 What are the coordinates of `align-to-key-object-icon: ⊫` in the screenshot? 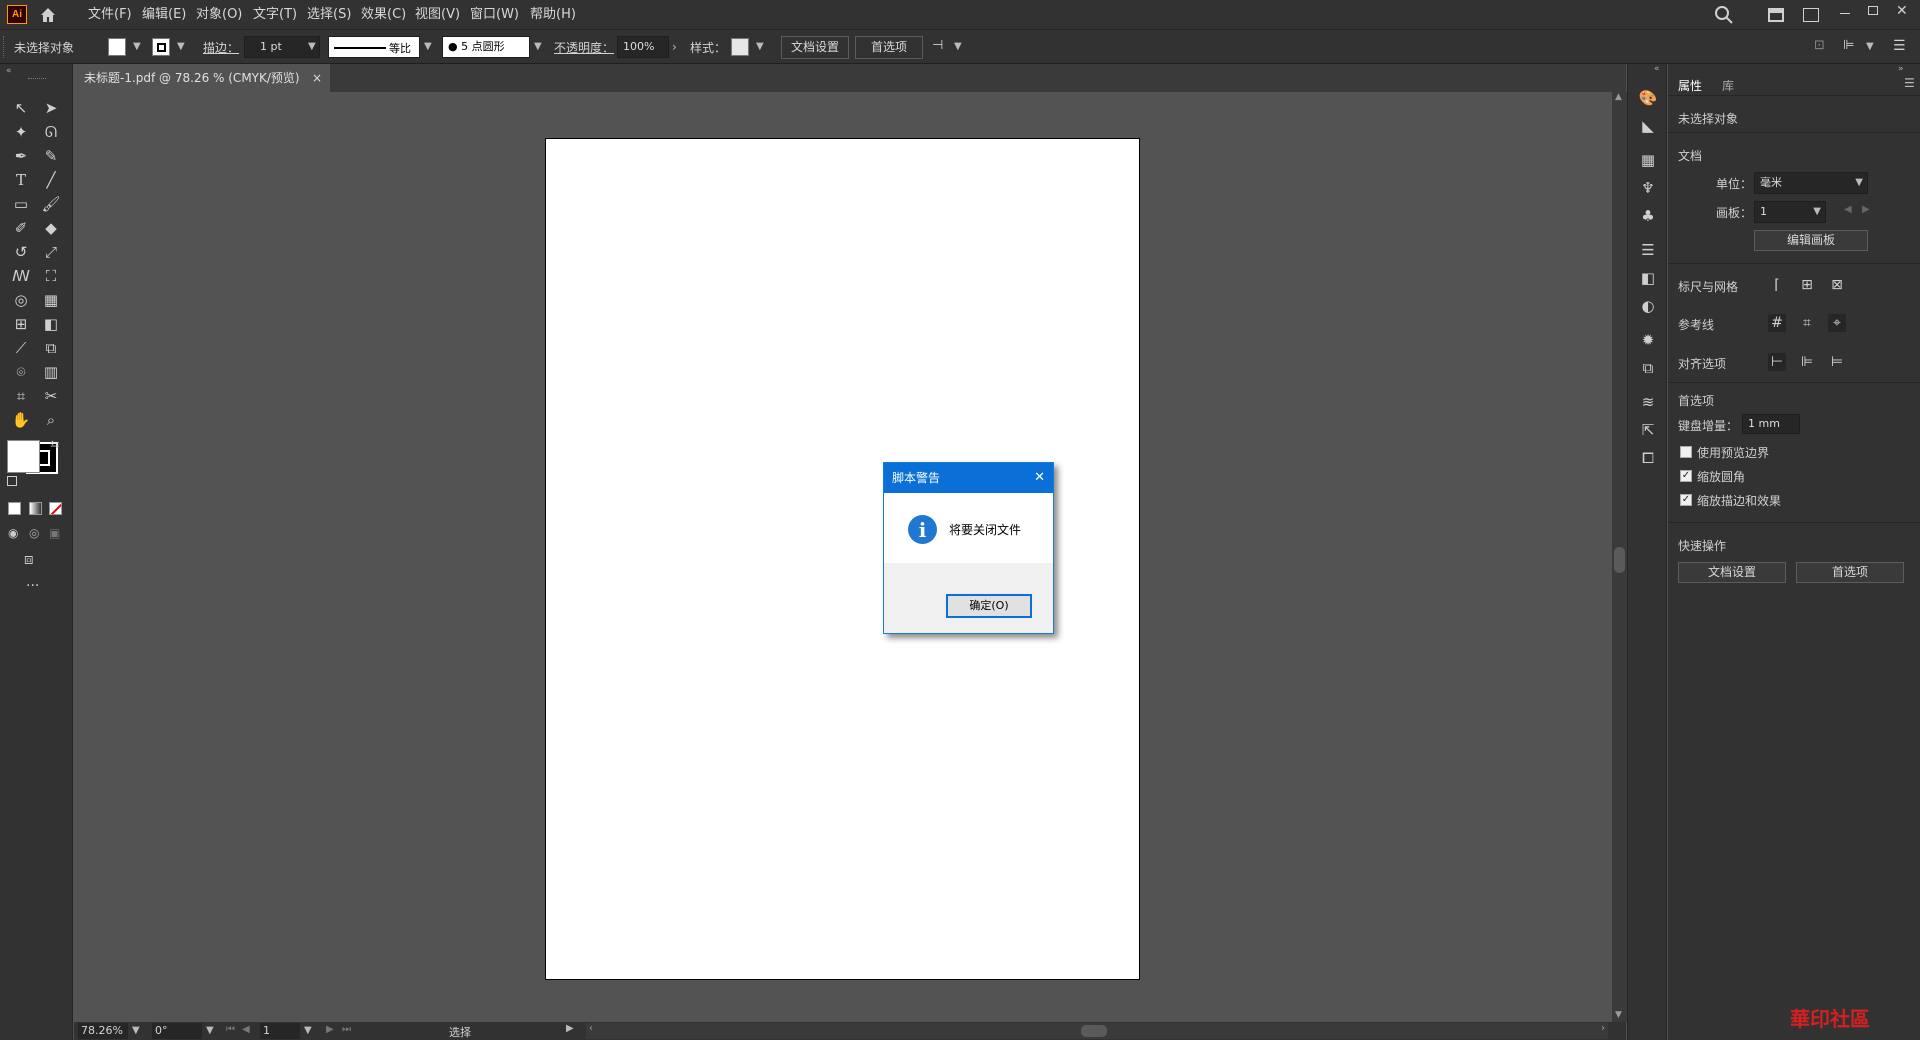 It's located at (1807, 362).